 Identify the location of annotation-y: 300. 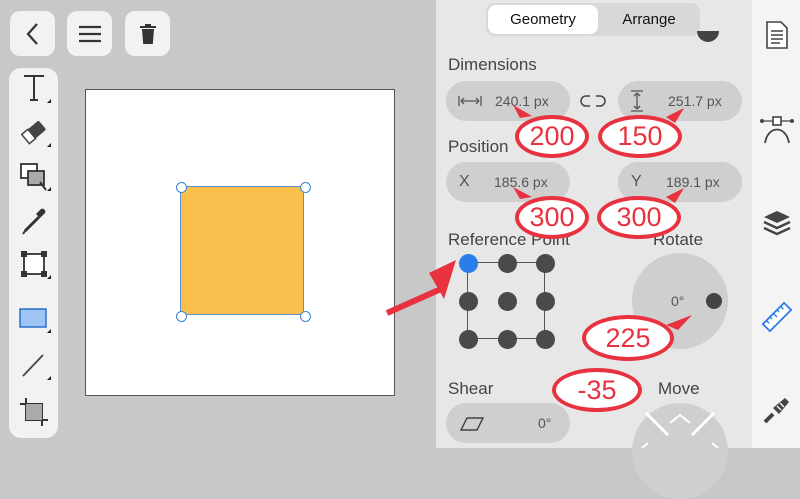
(639, 217).